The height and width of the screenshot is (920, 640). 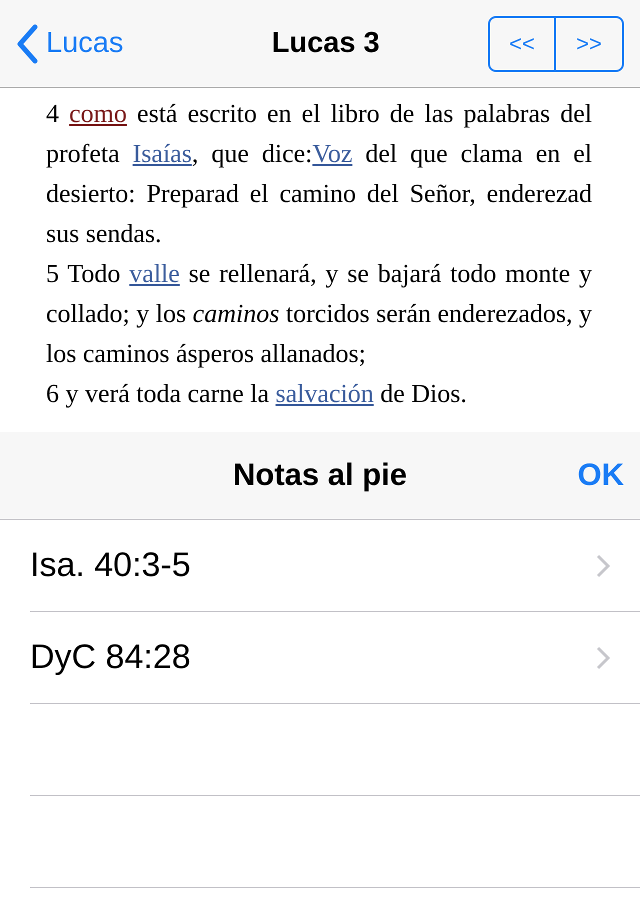 I want to click on footnote-label: Isa. 40:3-5, so click(x=110, y=565).